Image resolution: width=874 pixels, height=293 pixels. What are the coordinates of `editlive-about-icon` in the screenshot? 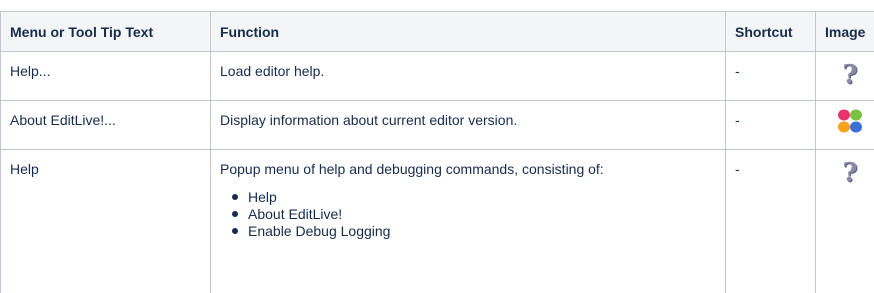 It's located at (850, 121).